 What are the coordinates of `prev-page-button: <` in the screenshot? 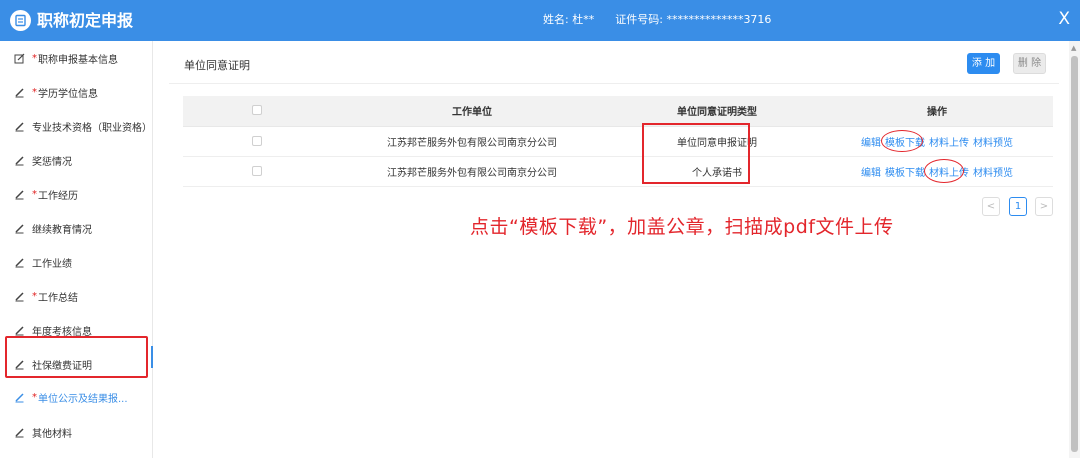 It's located at (991, 206).